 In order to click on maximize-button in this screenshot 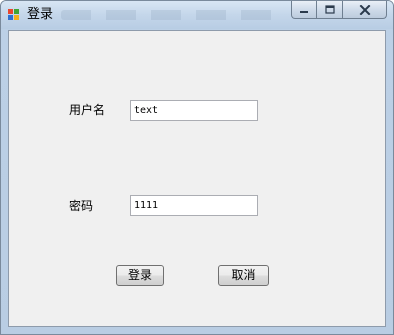, I will do `click(330, 10)`.